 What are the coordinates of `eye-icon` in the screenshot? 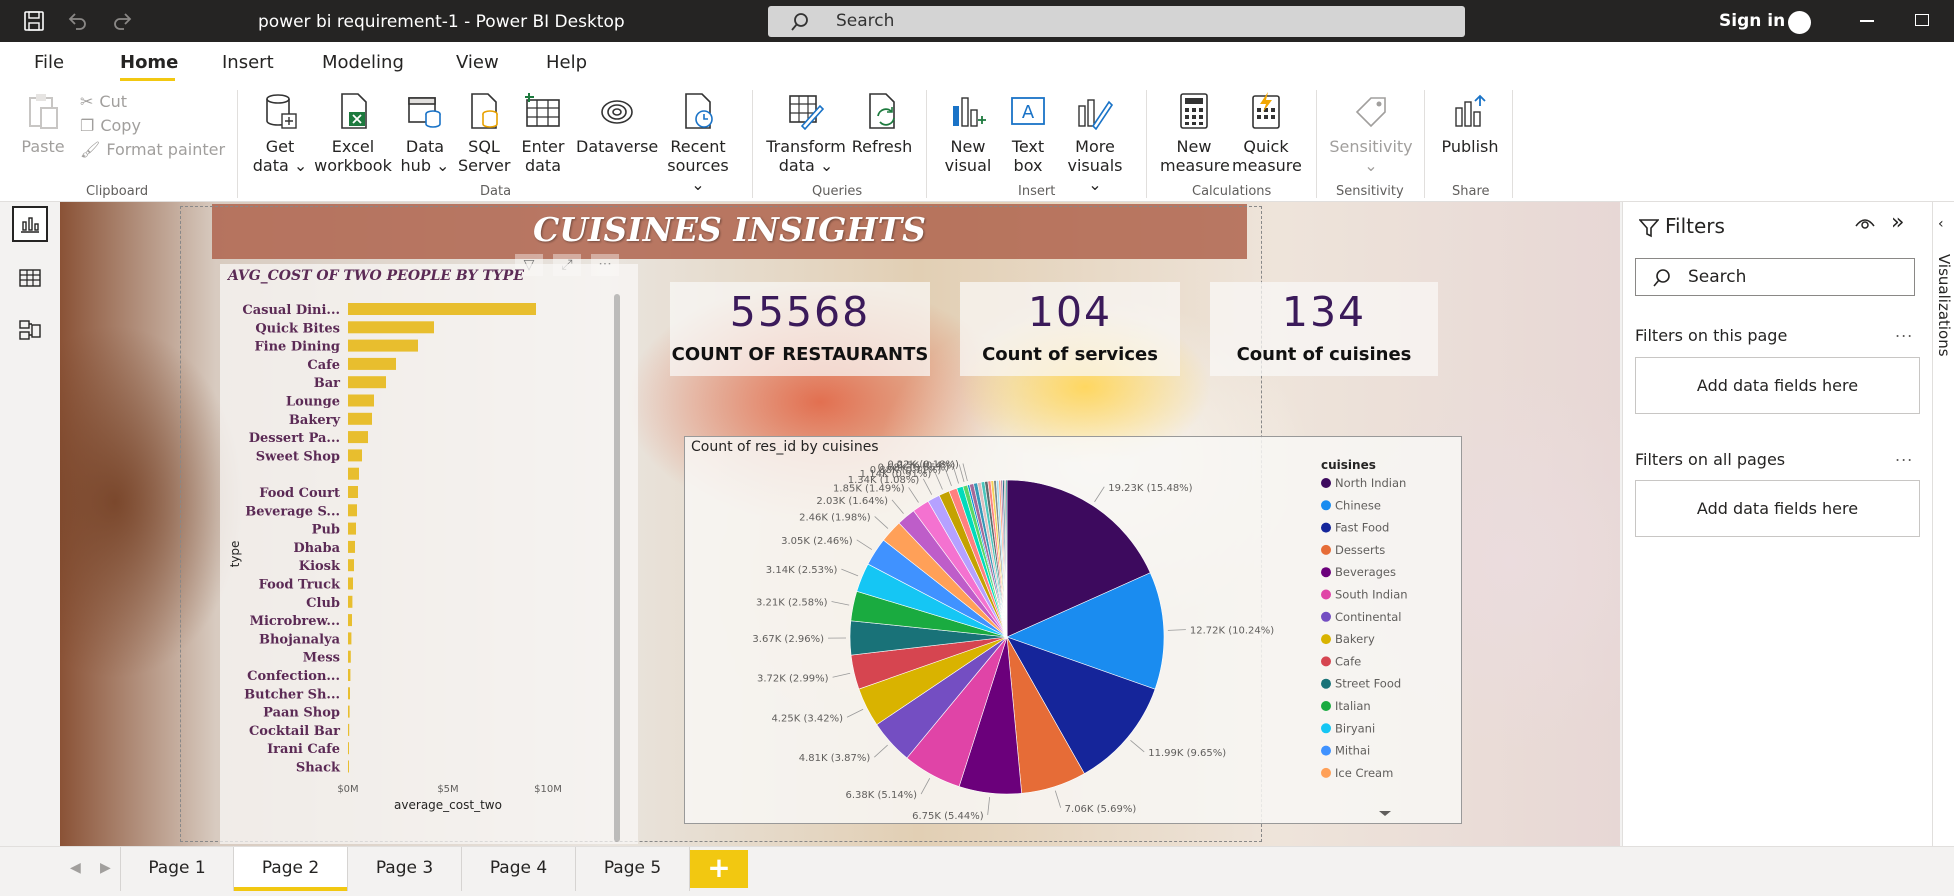 It's located at (1865, 224).